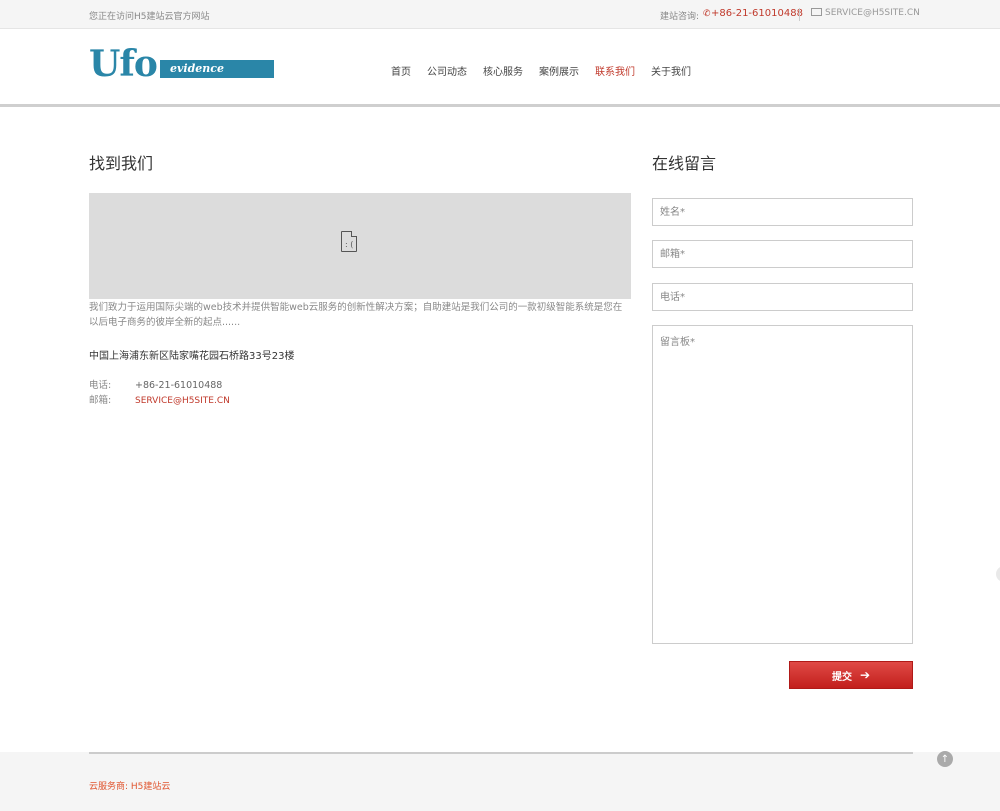  I want to click on logo-tagline: evidence, so click(197, 68).